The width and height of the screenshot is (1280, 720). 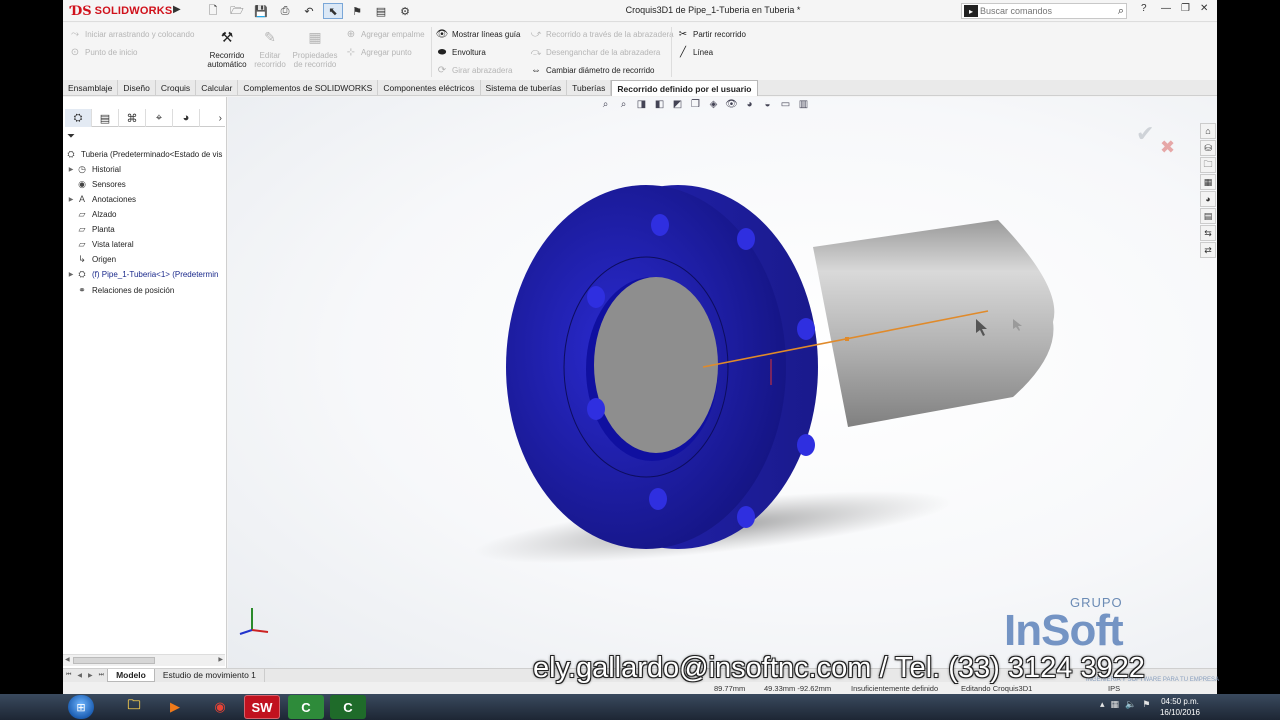 I want to click on volume-icon: 🔈, so click(x=1130, y=704).